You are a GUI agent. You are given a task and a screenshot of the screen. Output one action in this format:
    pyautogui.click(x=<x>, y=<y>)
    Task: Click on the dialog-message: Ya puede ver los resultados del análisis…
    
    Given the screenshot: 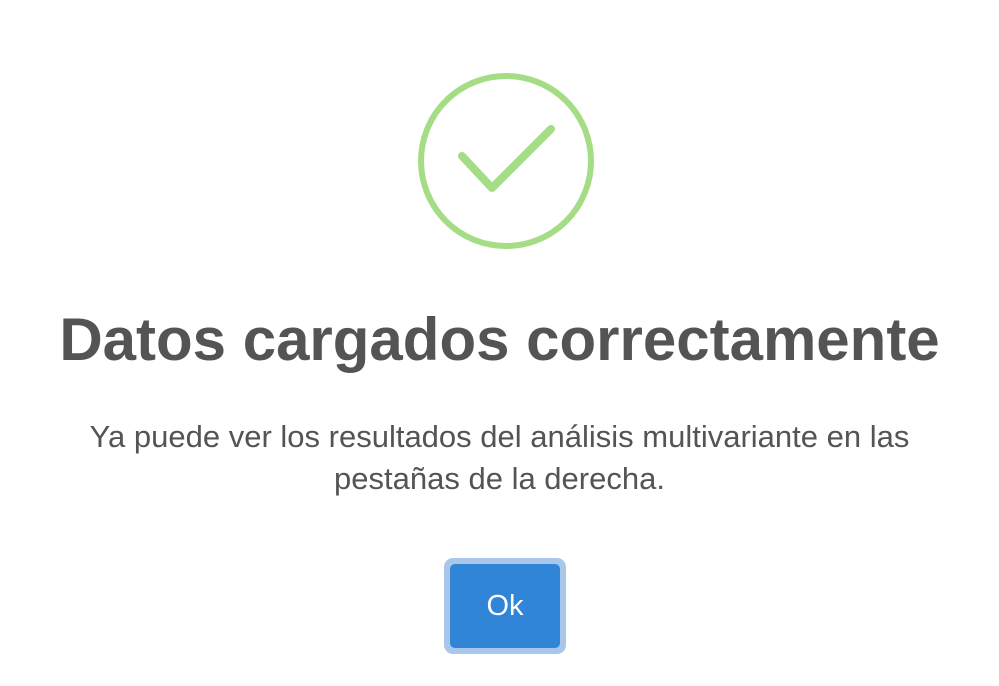 What is the action you would take?
    pyautogui.click(x=499, y=457)
    